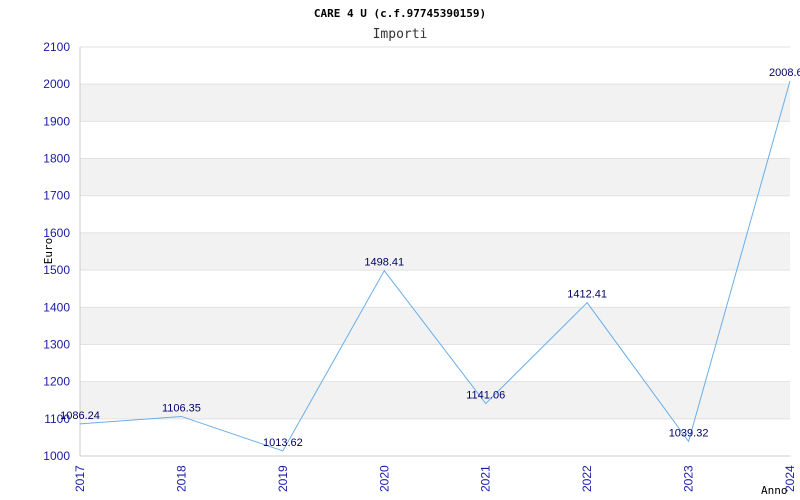  What do you see at coordinates (80, 478) in the screenshot?
I see `x-tick-label: 2017` at bounding box center [80, 478].